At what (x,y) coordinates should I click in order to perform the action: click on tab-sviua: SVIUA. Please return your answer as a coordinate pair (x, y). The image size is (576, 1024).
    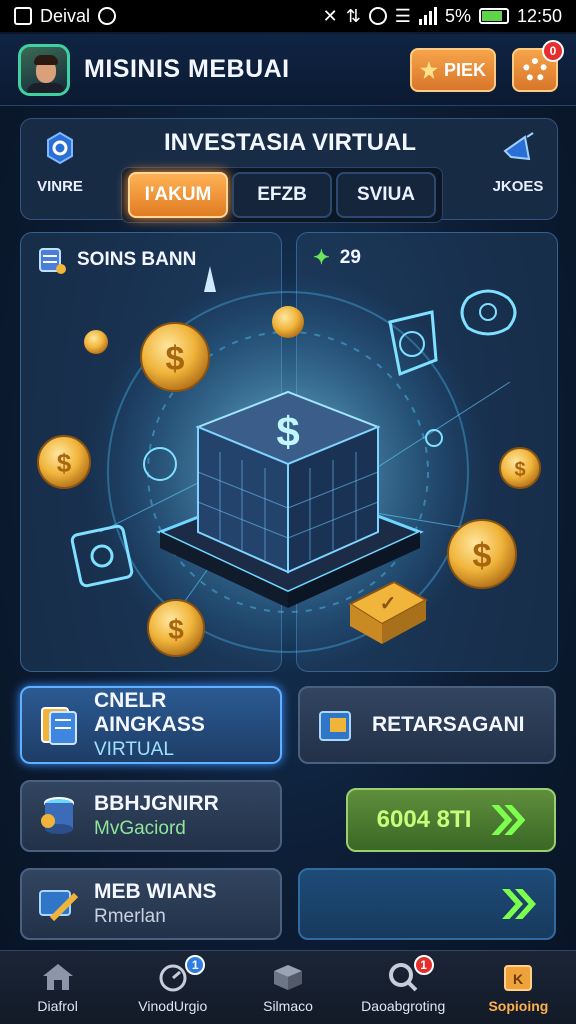
    Looking at the image, I should click on (386, 195).